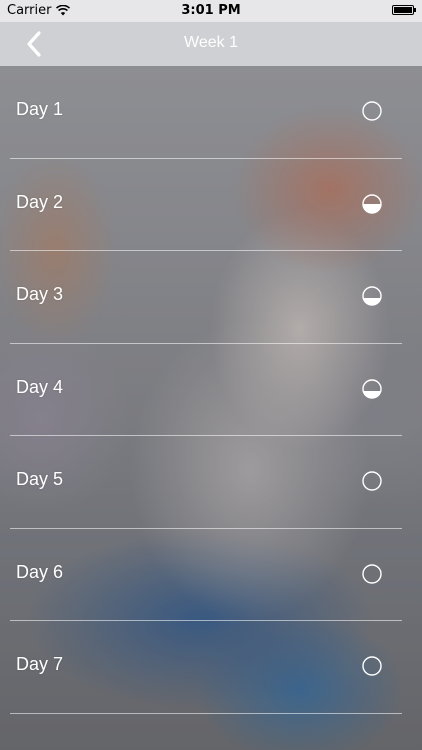 This screenshot has height=750, width=422. I want to click on status-bar: Carrier 3:01 PM, so click(211, 11).